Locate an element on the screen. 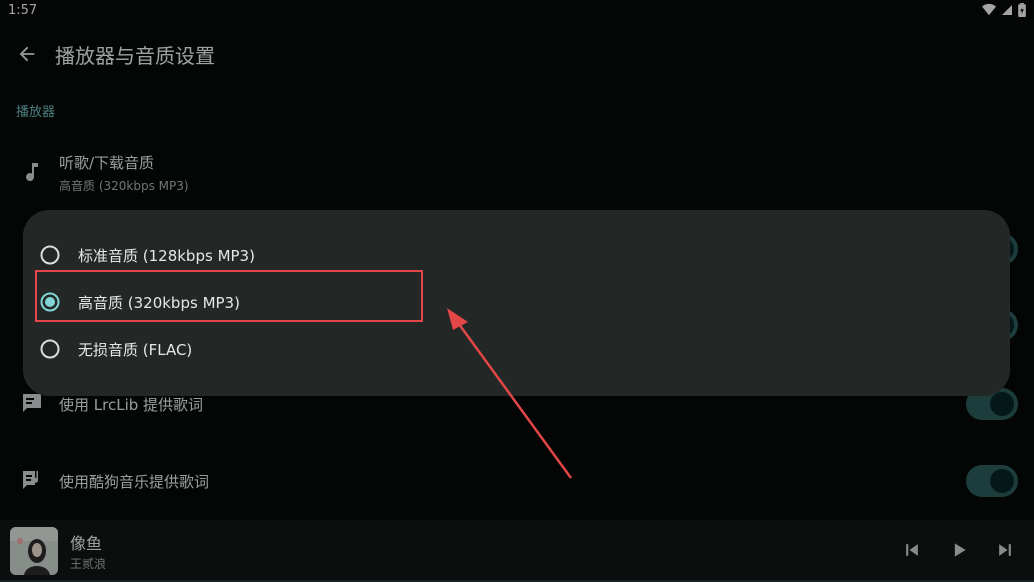  option-label: 标准音质 (128kbps MP3) is located at coordinates (166, 256).